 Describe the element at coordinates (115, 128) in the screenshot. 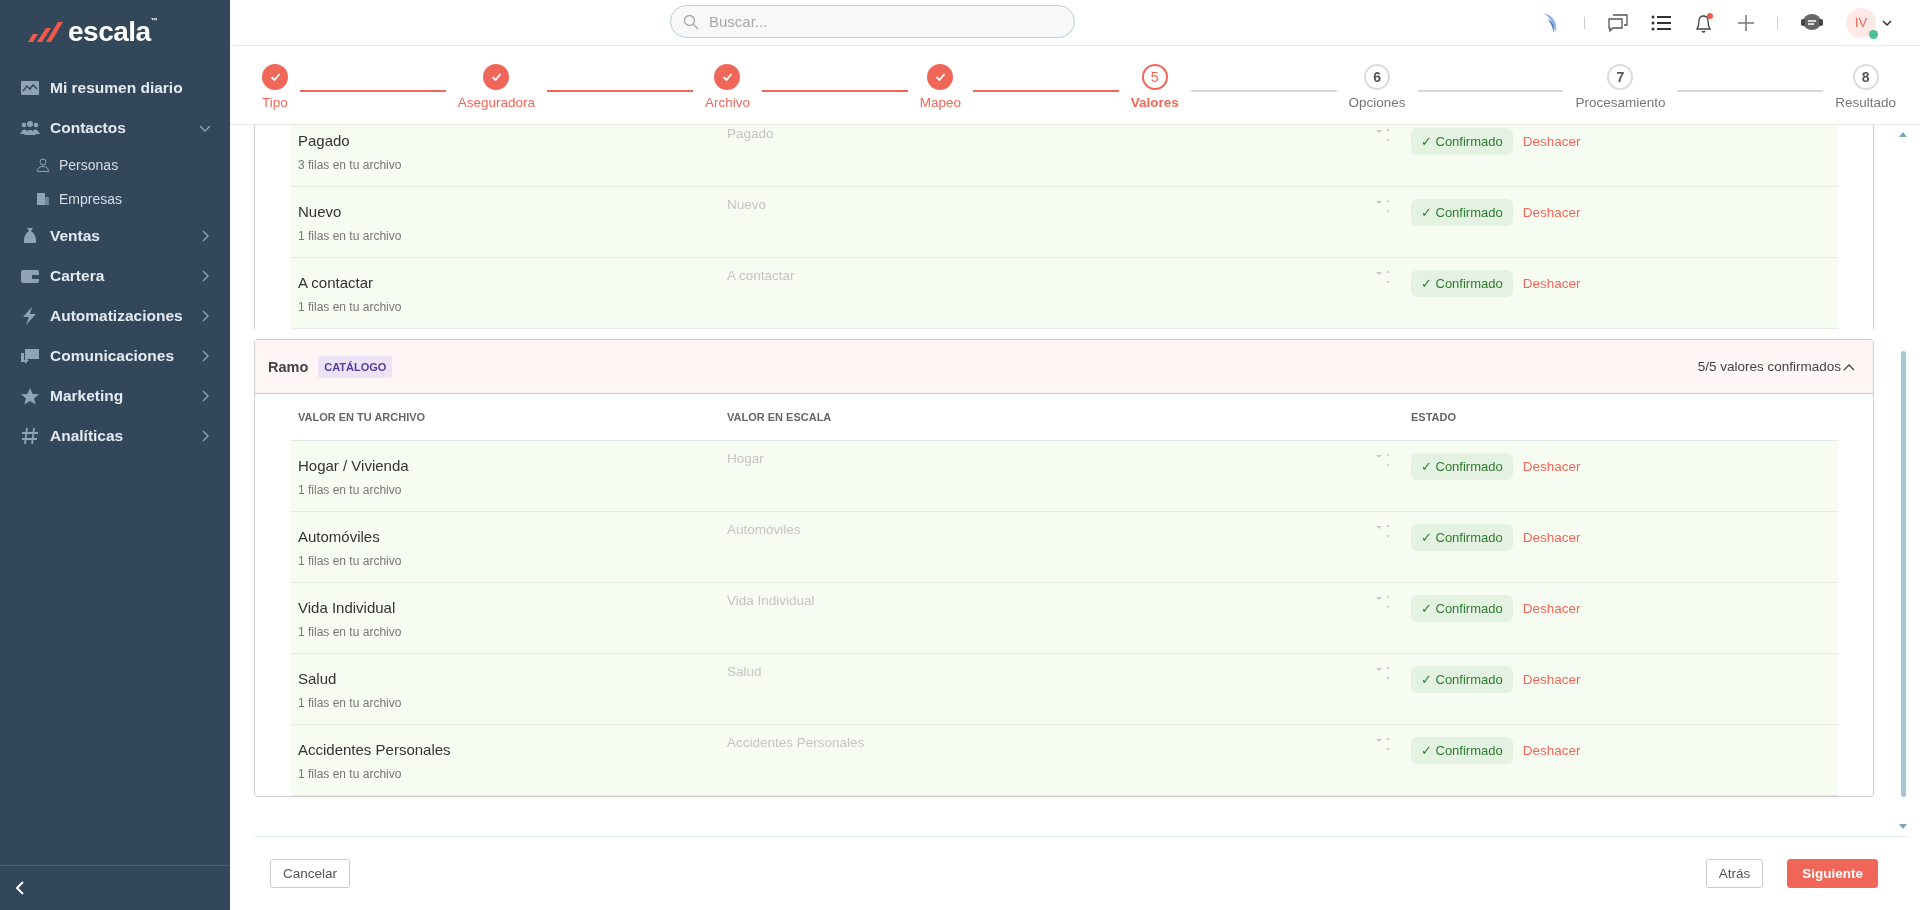

I see `nav-item: Contactos` at that location.